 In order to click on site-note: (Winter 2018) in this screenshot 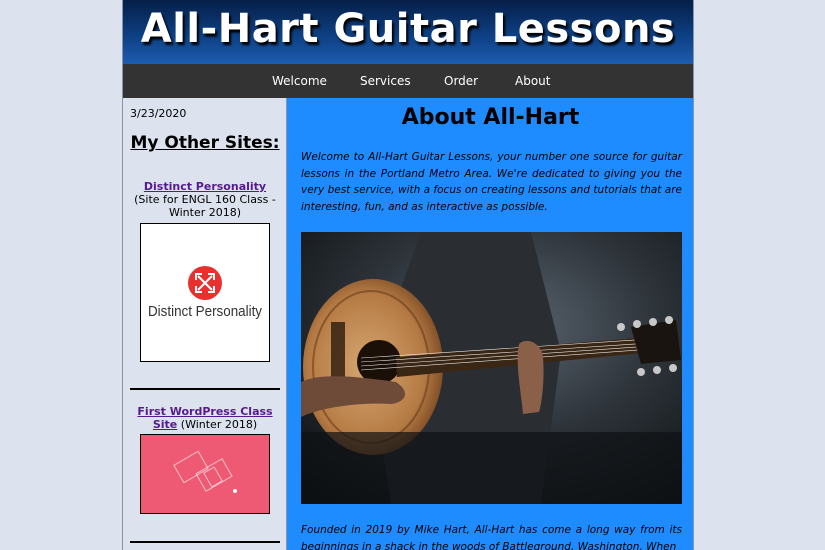, I will do `click(219, 424)`.